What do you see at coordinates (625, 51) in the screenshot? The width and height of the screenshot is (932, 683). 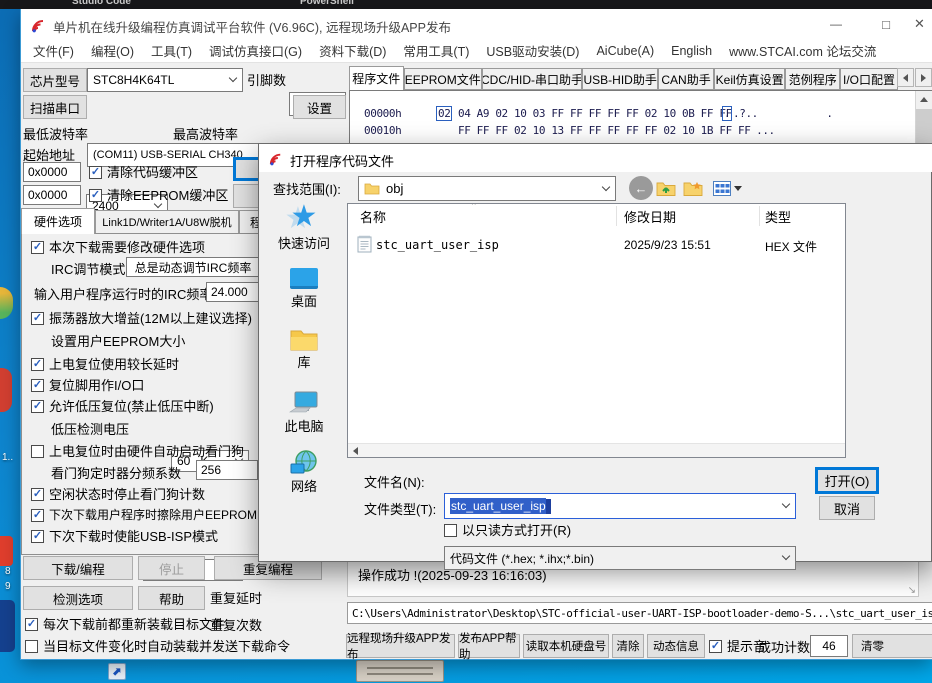 I see `menu-item-aicube: AiCube(A)` at bounding box center [625, 51].